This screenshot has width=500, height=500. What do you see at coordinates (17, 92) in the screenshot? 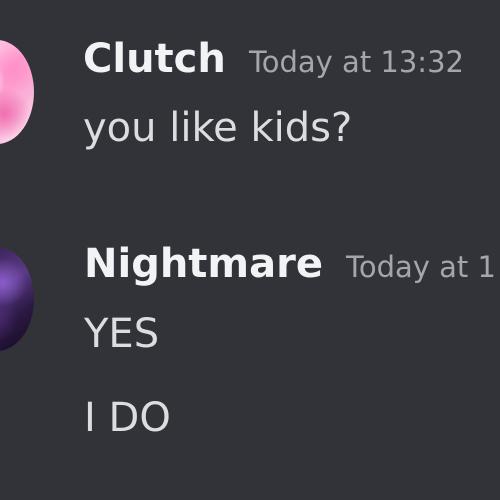
I see `clutch-avatar` at bounding box center [17, 92].